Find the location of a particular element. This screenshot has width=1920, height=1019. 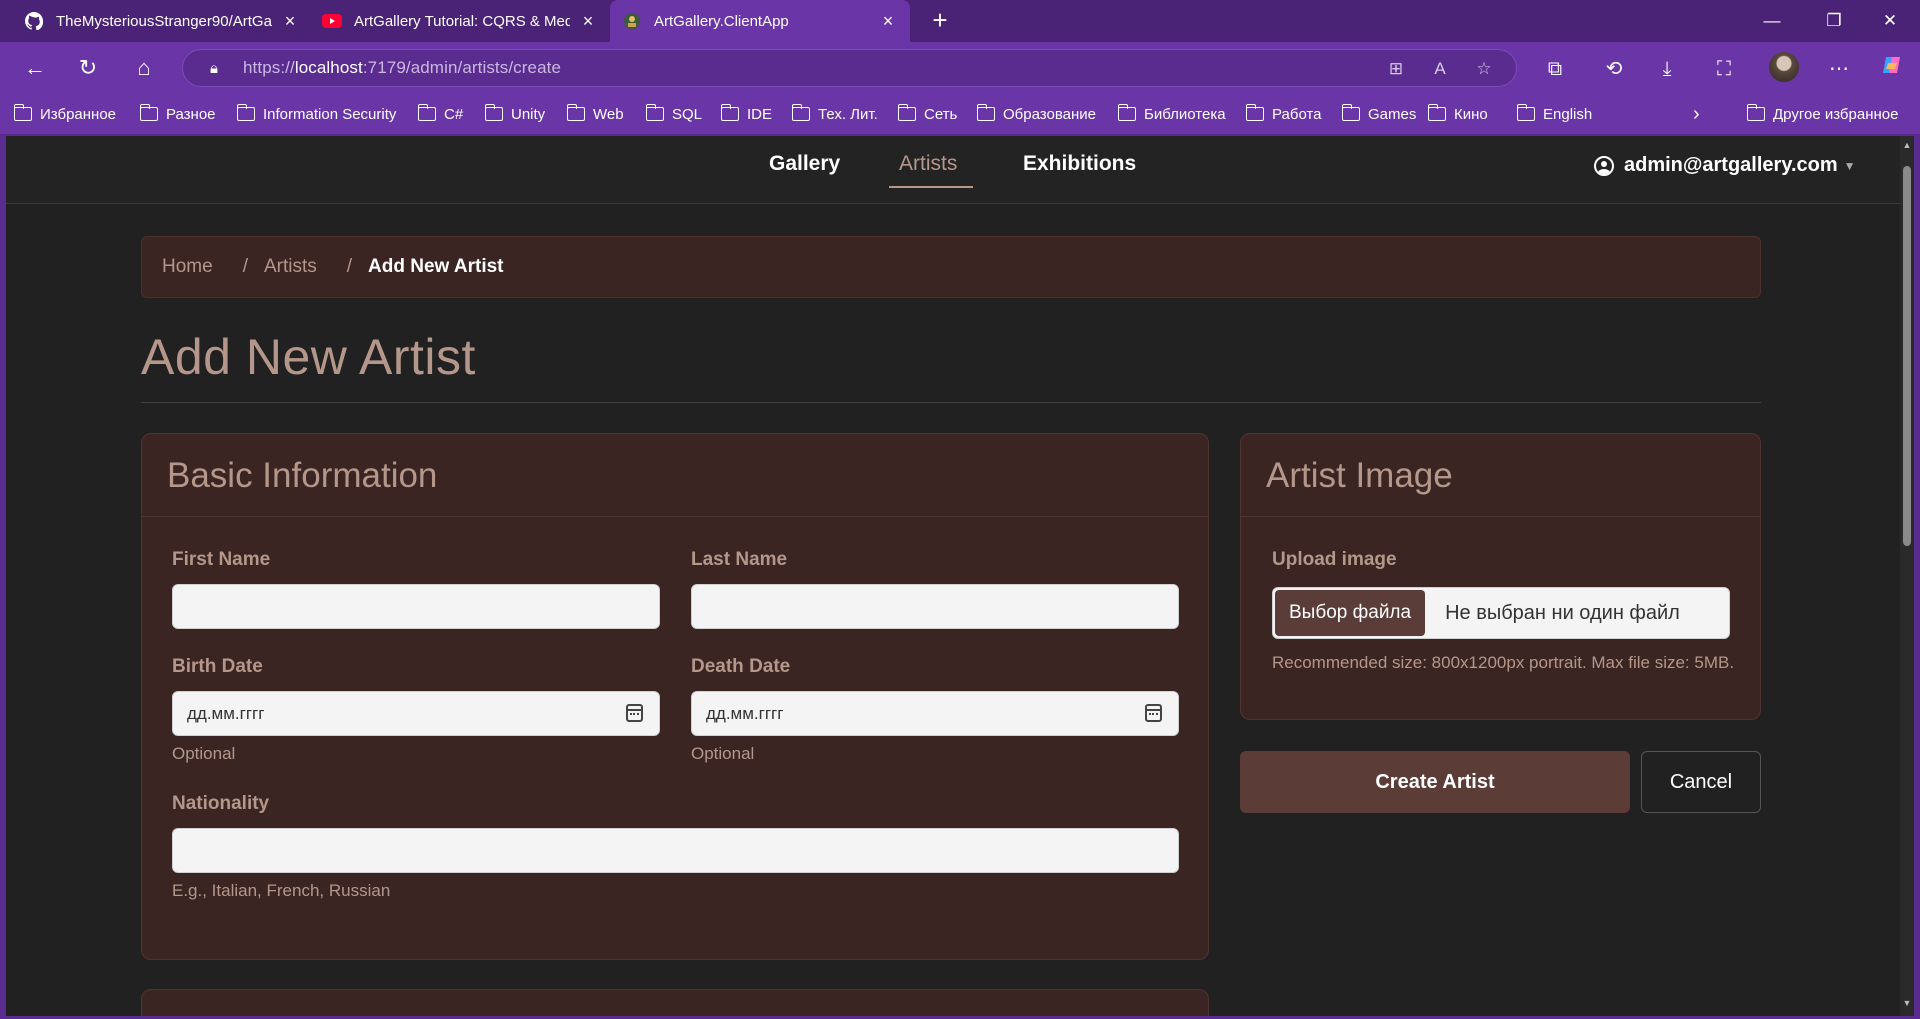

bookmark-folder: Библиотека is located at coordinates (1171, 114).